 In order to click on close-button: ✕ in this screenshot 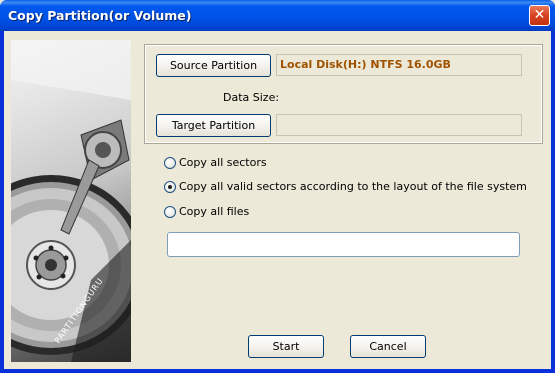, I will do `click(539, 15)`.